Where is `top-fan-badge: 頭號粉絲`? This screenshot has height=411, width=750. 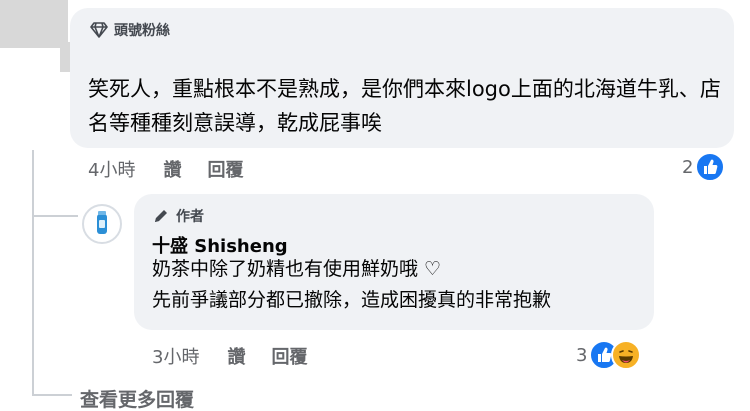
top-fan-badge: 頭號粉絲 is located at coordinates (130, 30).